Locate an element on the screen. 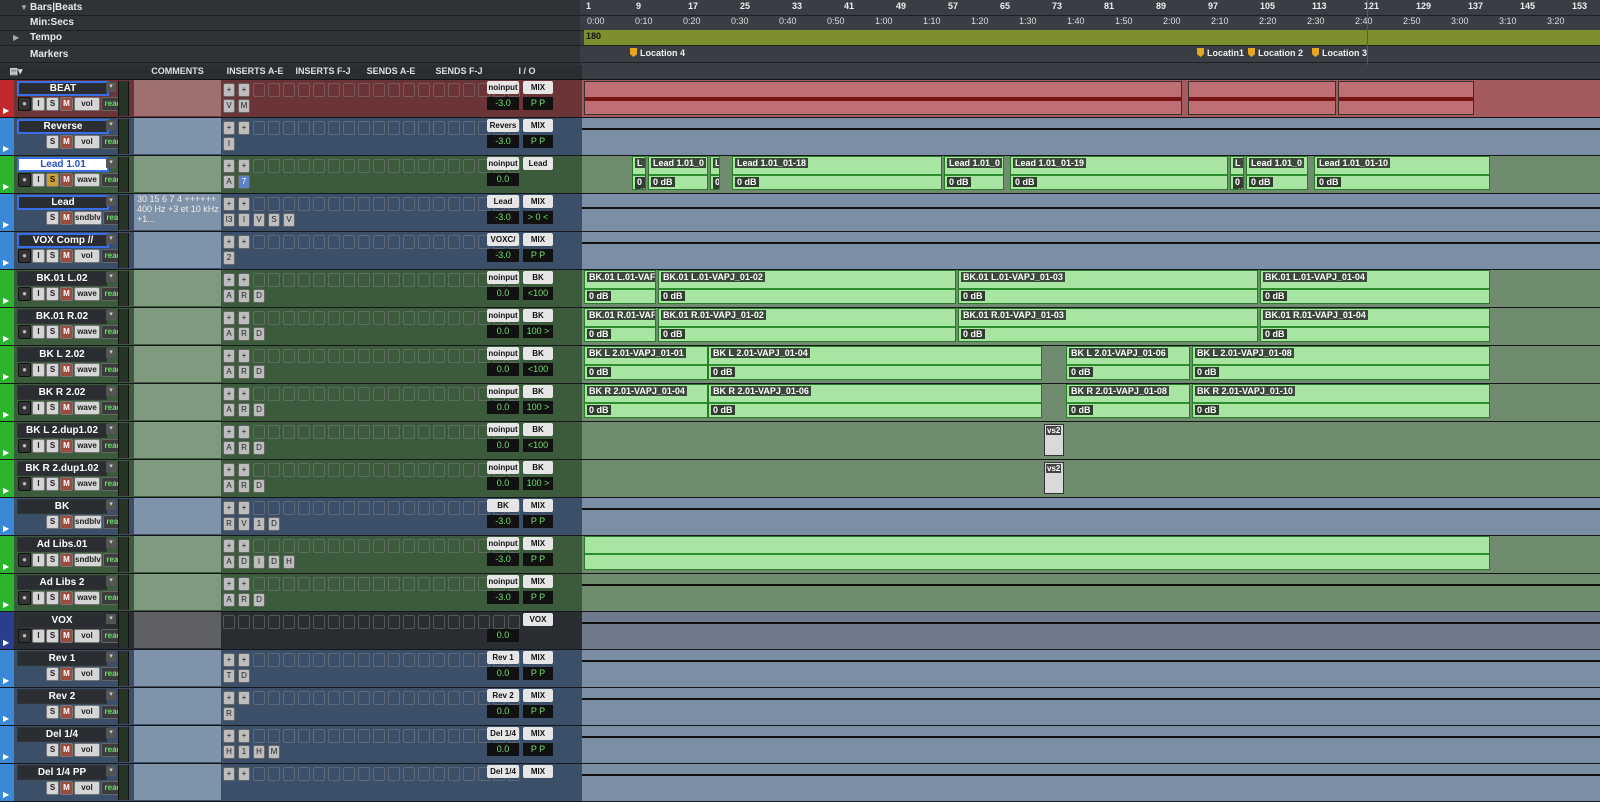  automation-line is located at coordinates (1091, 243).